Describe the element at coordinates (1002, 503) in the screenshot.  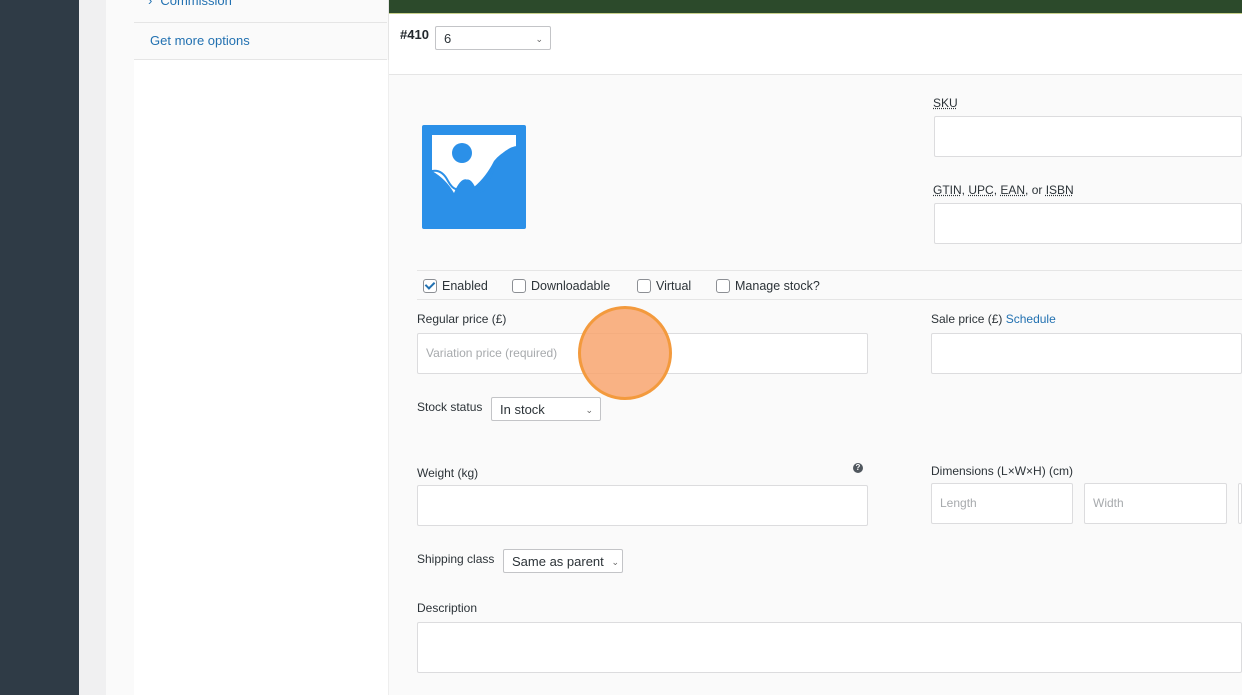
I see `length-input: Length` at that location.